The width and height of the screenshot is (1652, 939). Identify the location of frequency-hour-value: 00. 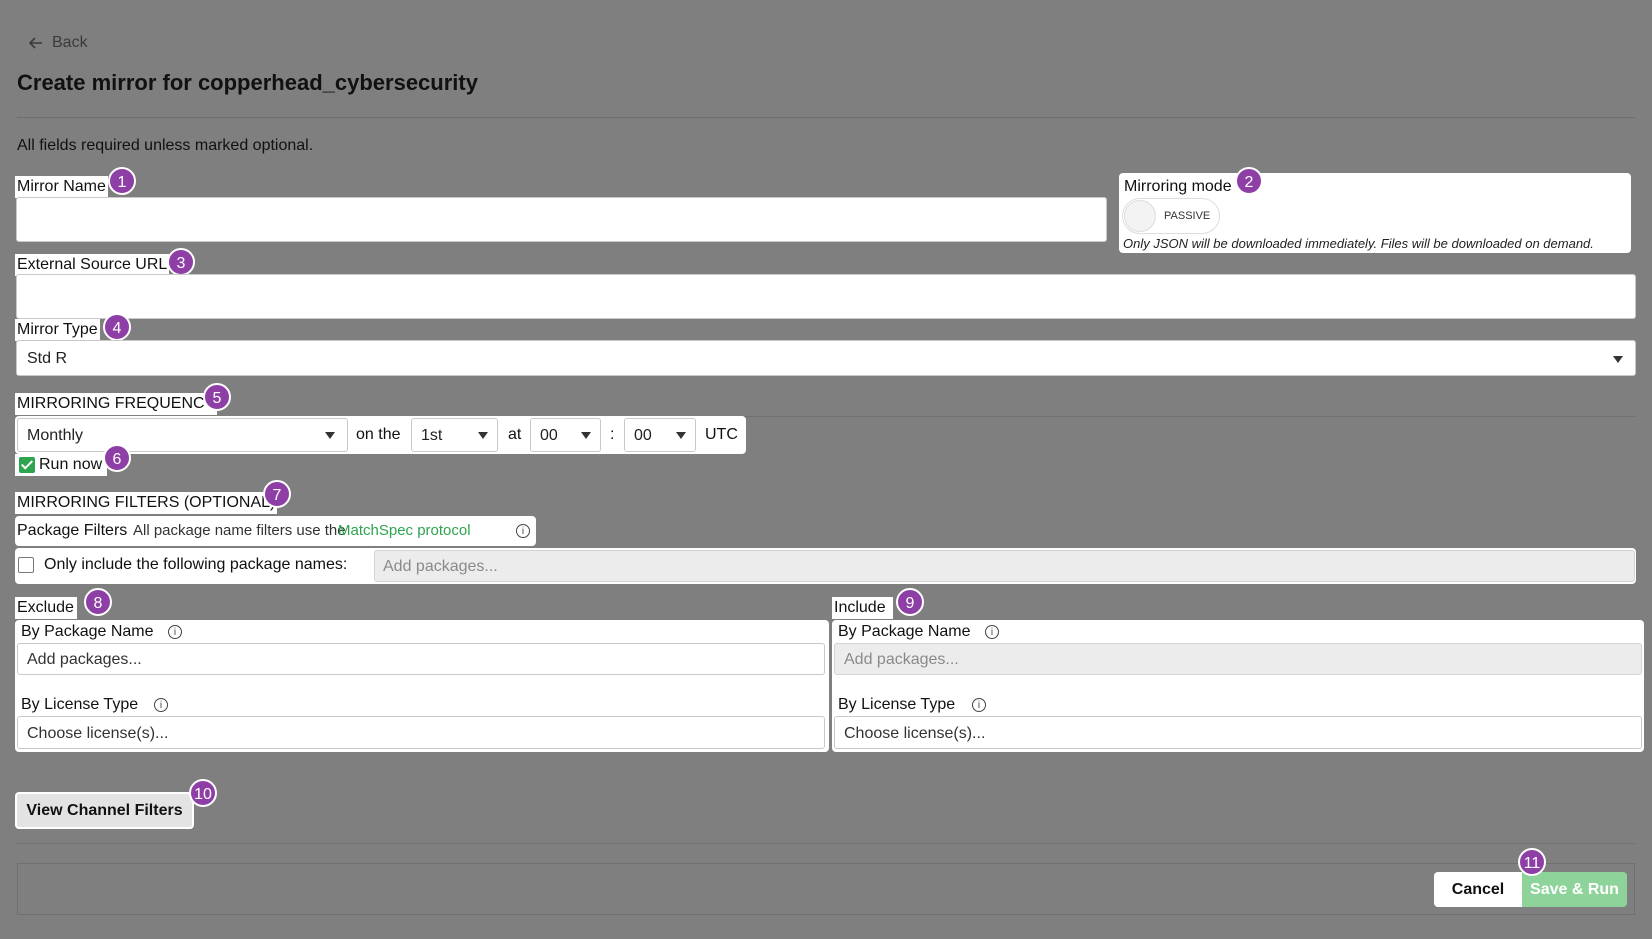
(549, 435).